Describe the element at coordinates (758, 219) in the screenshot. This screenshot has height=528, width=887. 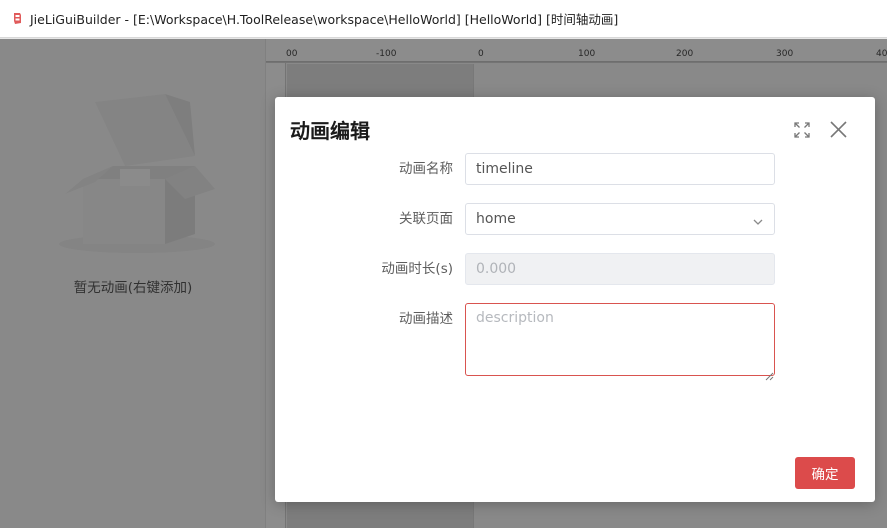
I see `chevron-down-icon` at that location.